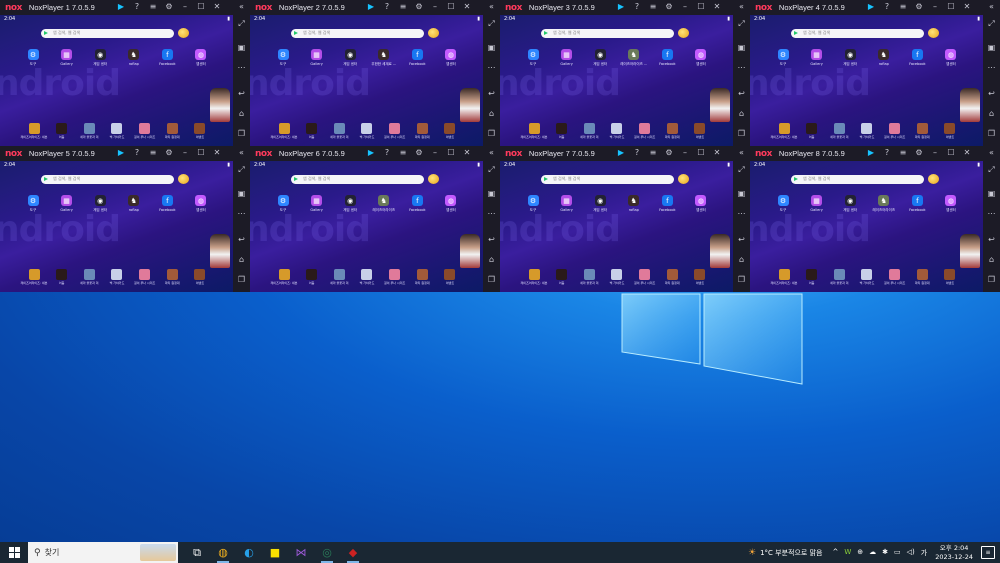 This screenshot has width=1000, height=563. I want to click on home-app: ♞ 레이즈어라이즈, so click(384, 204).